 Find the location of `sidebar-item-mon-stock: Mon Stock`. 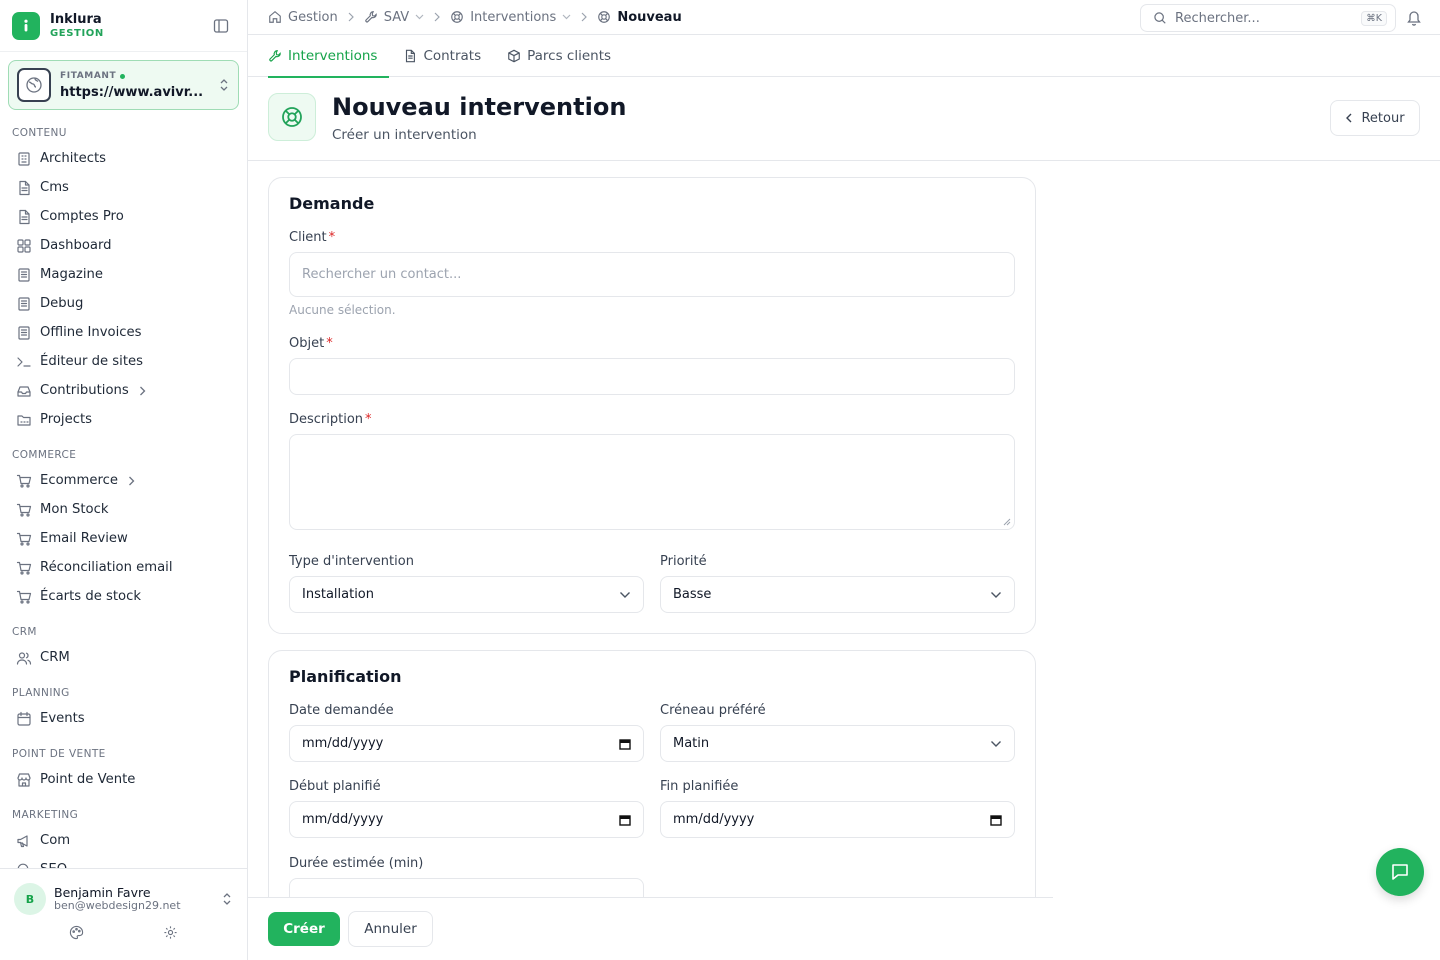

sidebar-item-mon-stock: Mon Stock is located at coordinates (123, 509).